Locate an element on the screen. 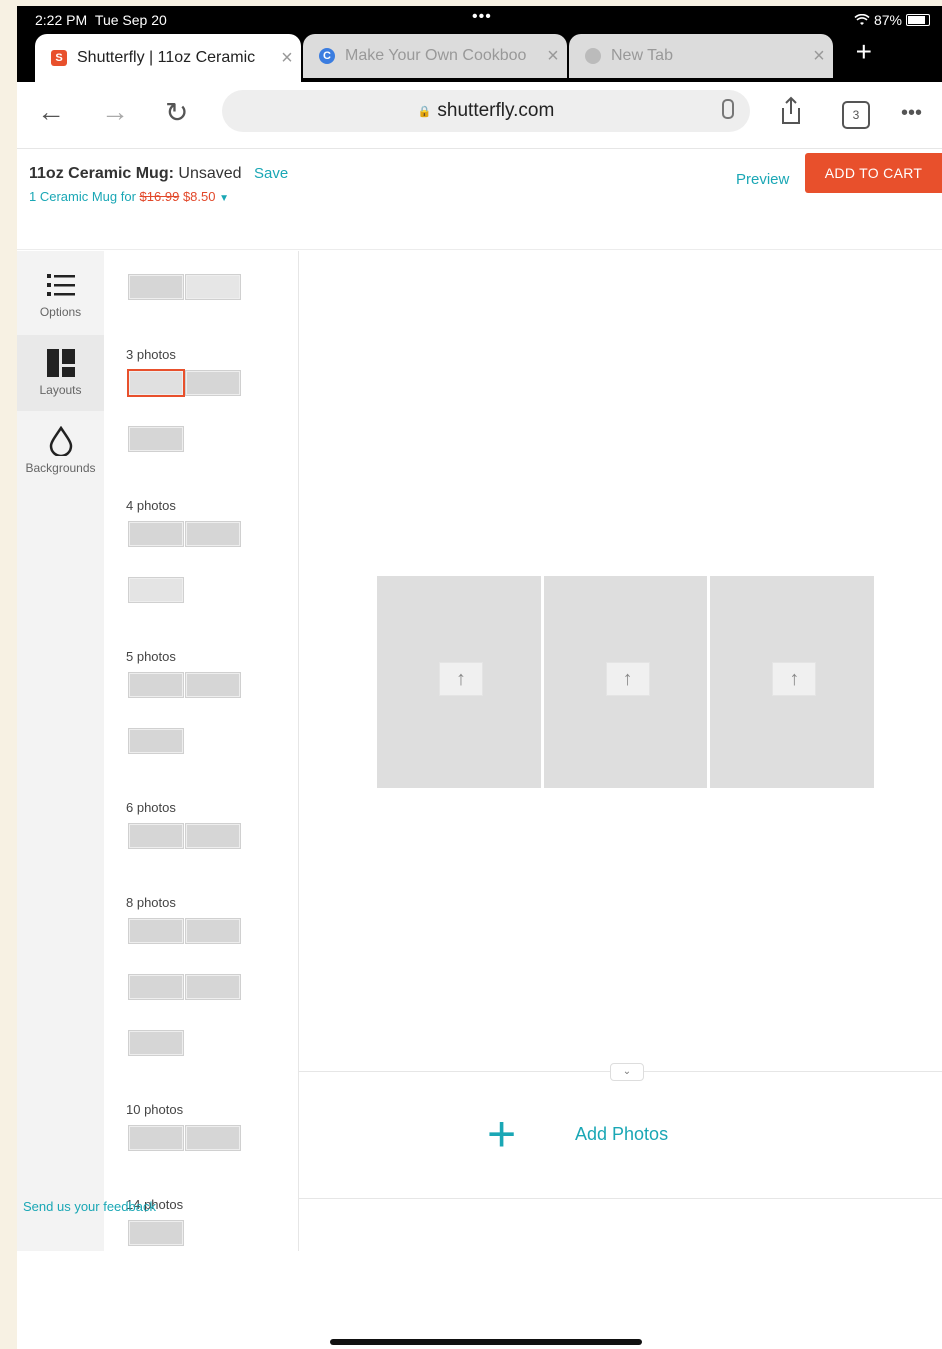 This screenshot has height=1349, width=942. collapse-tray-chevron-icon: ⌄ is located at coordinates (627, 1072).